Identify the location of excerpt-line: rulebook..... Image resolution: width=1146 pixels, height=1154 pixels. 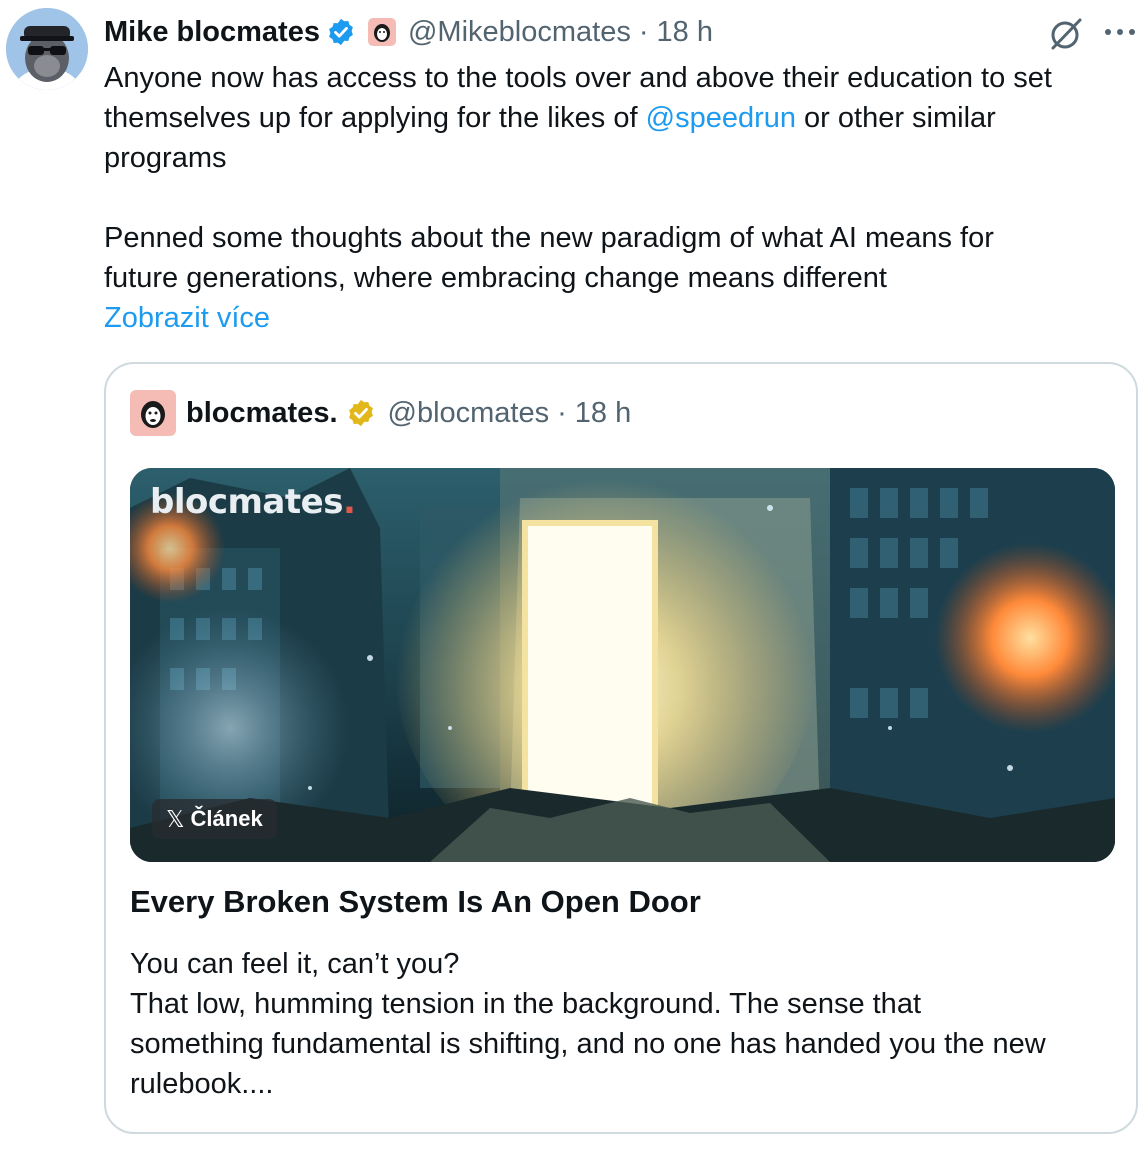
(202, 1084).